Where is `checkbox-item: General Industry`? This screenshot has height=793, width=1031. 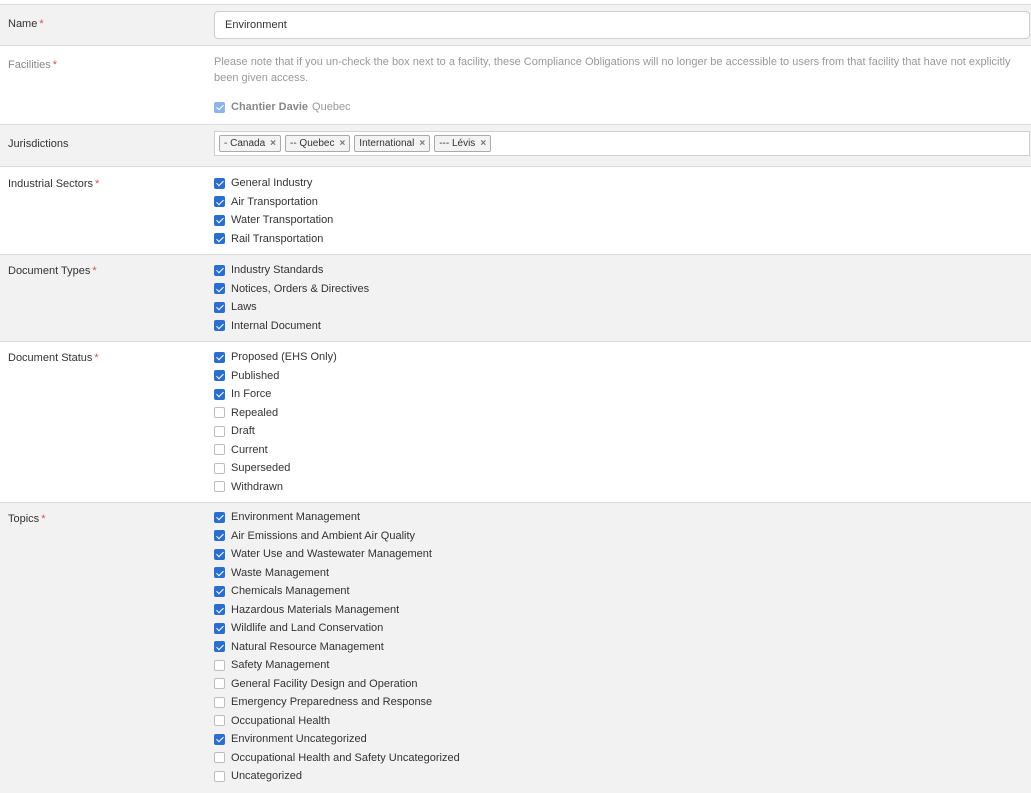
checkbox-item: General Industry is located at coordinates (273, 183).